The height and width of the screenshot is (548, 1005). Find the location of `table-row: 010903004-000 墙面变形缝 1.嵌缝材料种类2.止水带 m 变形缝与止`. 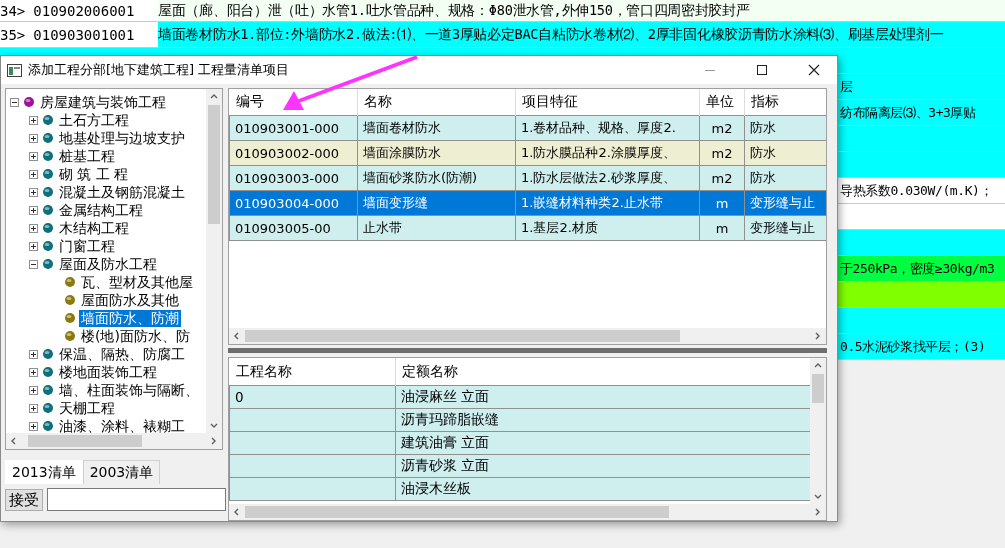

table-row: 010903004-000 墙面变形缝 1.嵌缝材料种类2.止水带 m 变形缝与止 is located at coordinates (527, 203).